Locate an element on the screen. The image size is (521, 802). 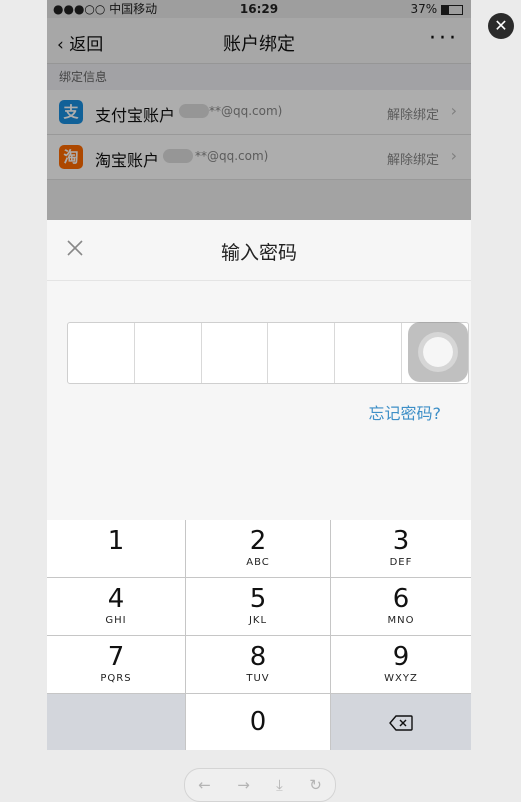
key-5: 5 JKL is located at coordinates (258, 606).